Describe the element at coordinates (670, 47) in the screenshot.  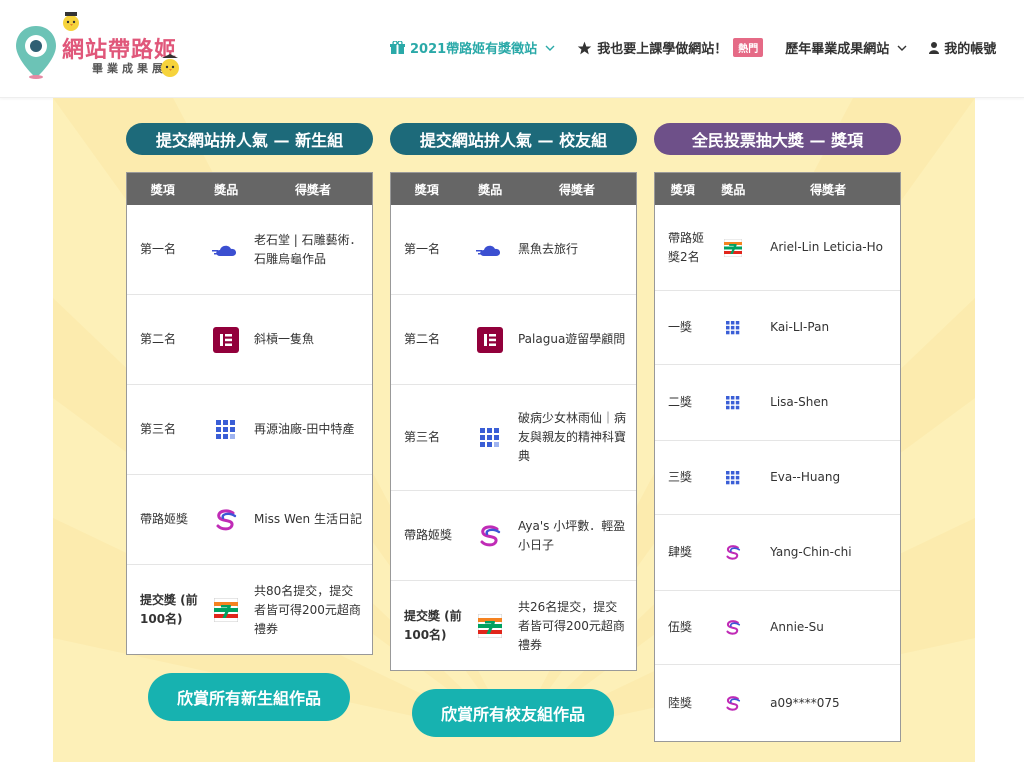
I see `nav-item-courses: 我也要上課學做網站！ 熱門` at that location.